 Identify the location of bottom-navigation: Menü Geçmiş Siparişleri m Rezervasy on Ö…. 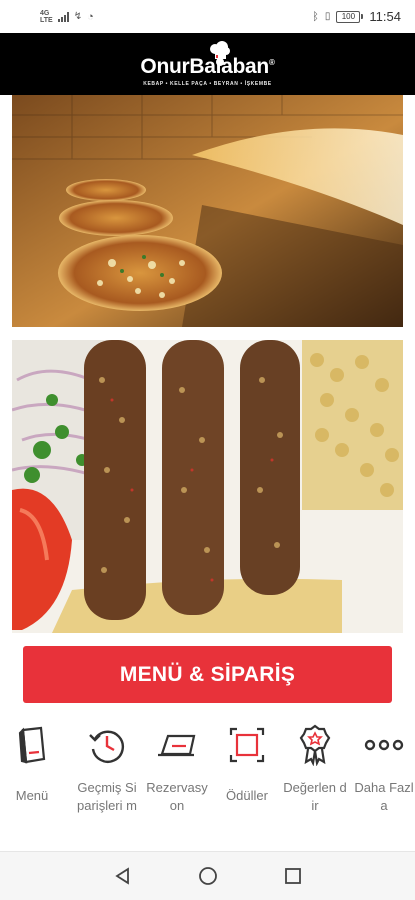
(207, 780).